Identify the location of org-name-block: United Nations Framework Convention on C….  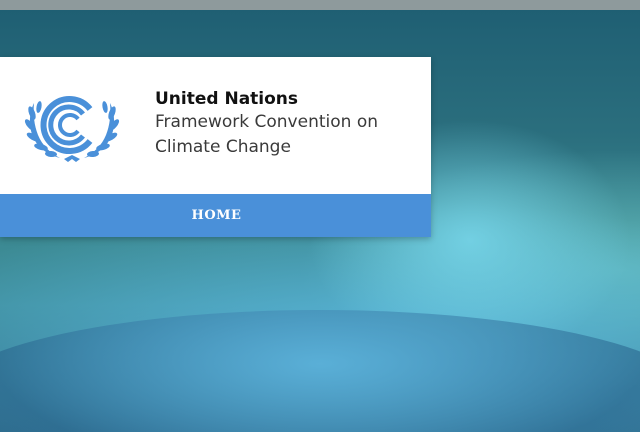
(266, 124).